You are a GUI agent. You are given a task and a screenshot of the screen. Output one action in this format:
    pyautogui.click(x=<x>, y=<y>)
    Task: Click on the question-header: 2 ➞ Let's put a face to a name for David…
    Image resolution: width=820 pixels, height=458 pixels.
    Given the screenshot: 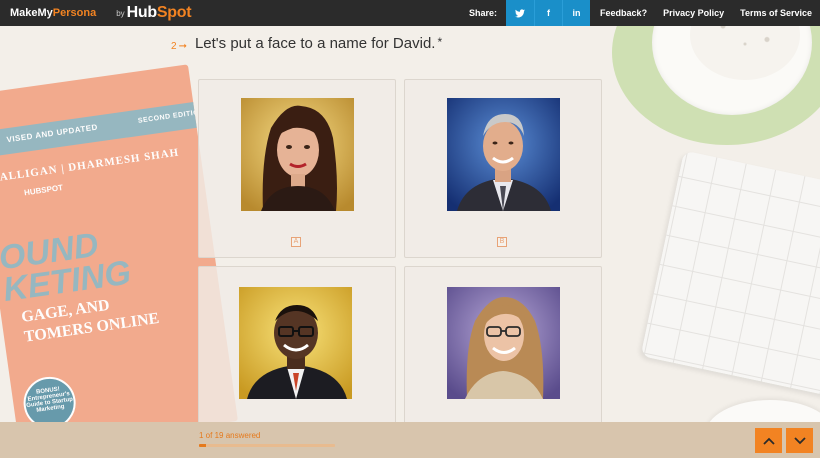 What is the action you would take?
    pyautogui.click(x=306, y=43)
    